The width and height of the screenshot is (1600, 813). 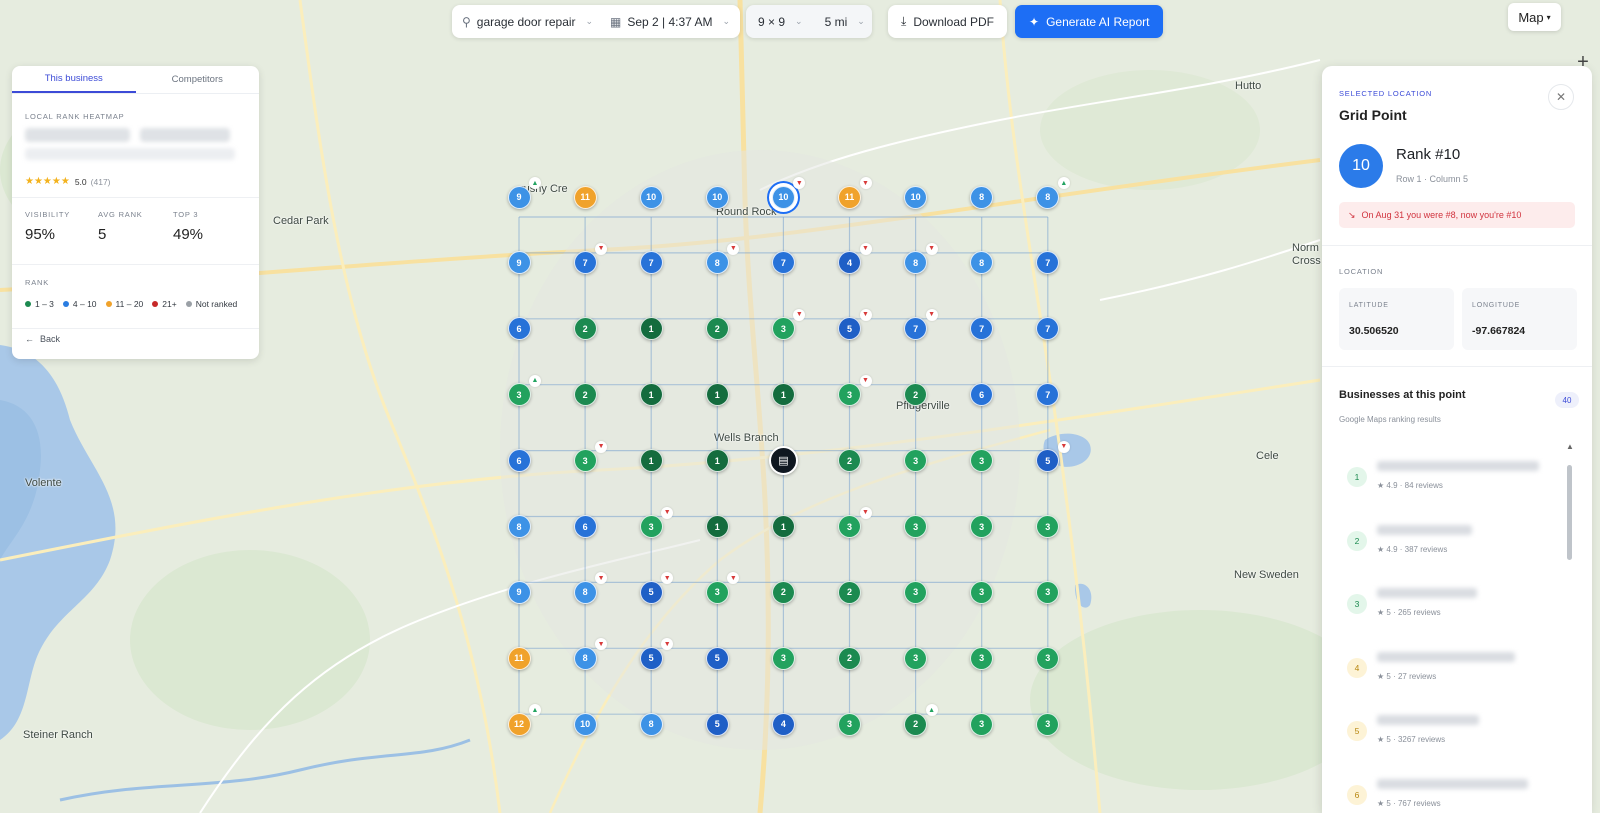 What do you see at coordinates (43, 483) in the screenshot?
I see `map-label-volente: Volente` at bounding box center [43, 483].